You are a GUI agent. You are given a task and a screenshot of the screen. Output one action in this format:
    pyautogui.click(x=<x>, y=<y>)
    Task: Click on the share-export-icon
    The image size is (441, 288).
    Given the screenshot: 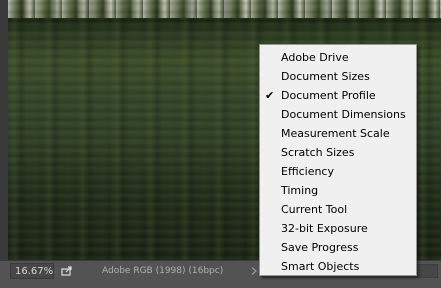 What is the action you would take?
    pyautogui.click(x=67, y=271)
    